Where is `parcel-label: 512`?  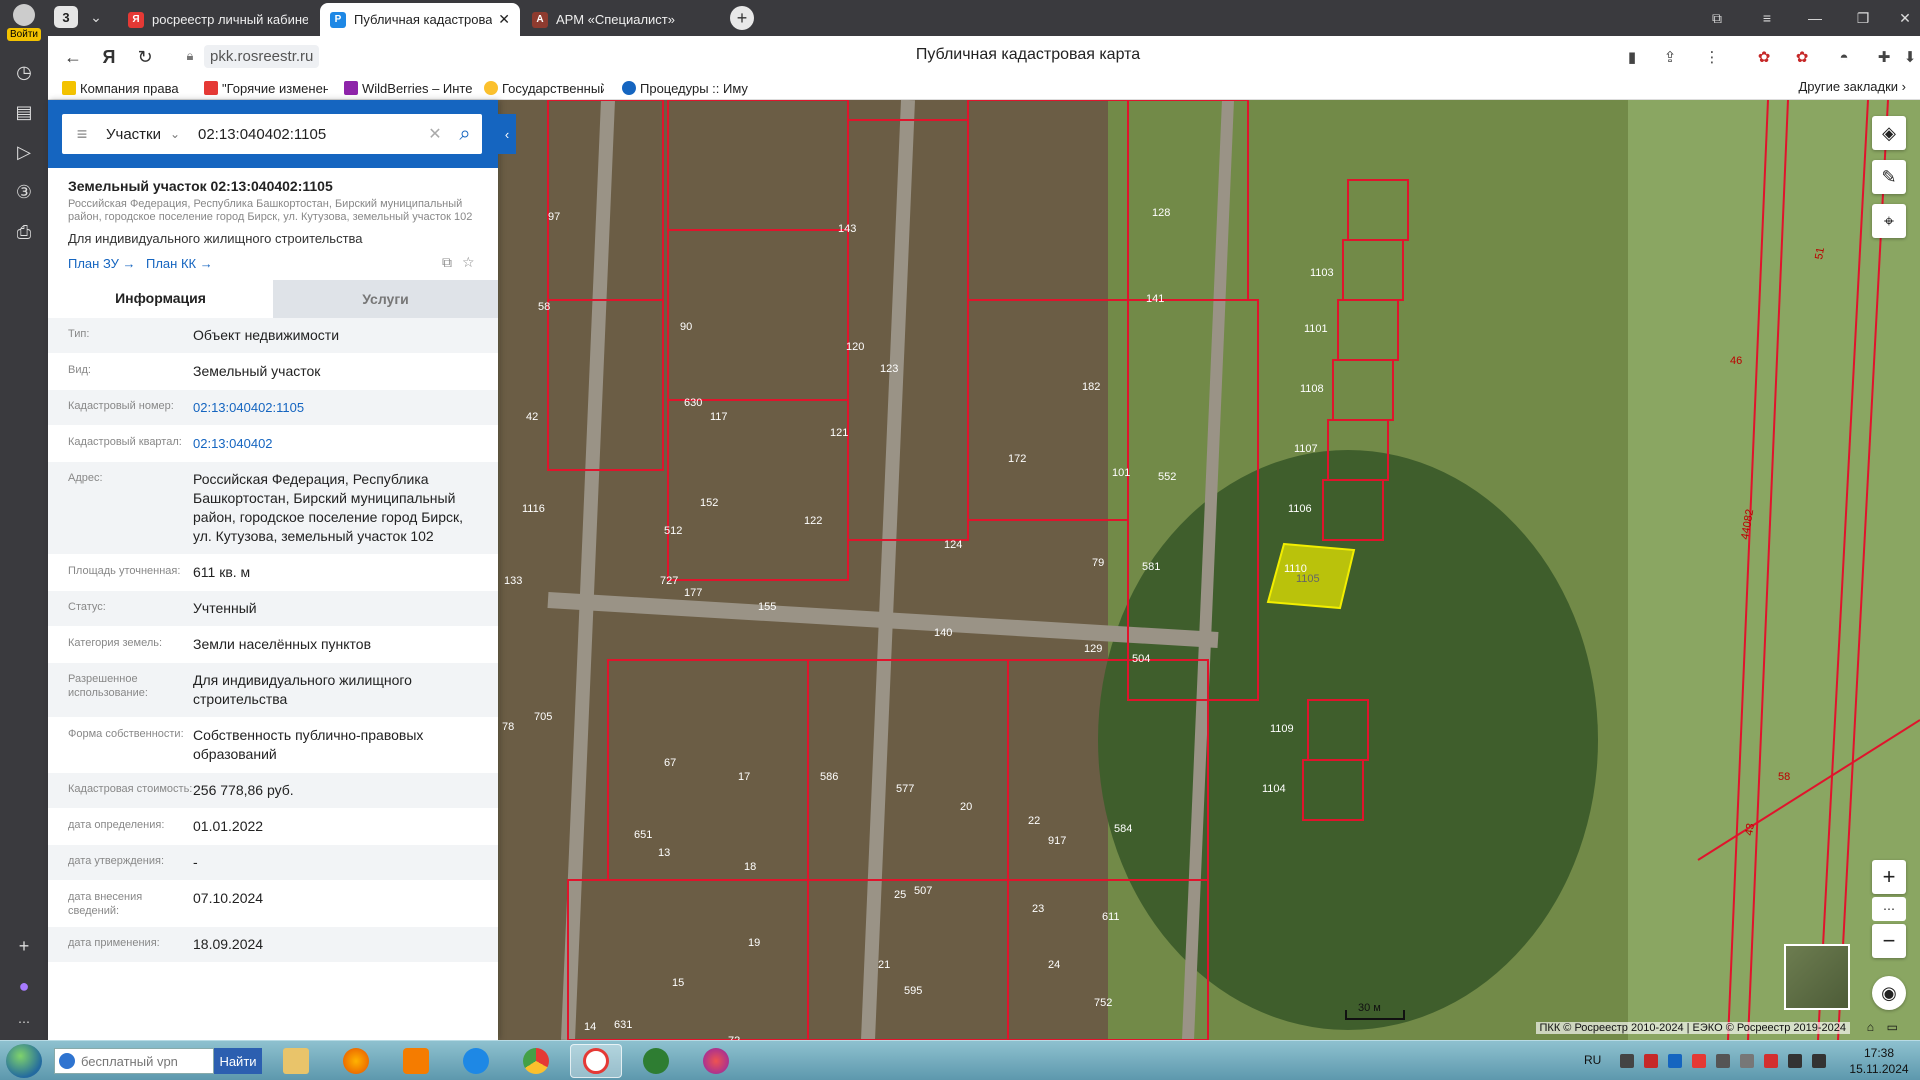 parcel-label: 512 is located at coordinates (673, 531).